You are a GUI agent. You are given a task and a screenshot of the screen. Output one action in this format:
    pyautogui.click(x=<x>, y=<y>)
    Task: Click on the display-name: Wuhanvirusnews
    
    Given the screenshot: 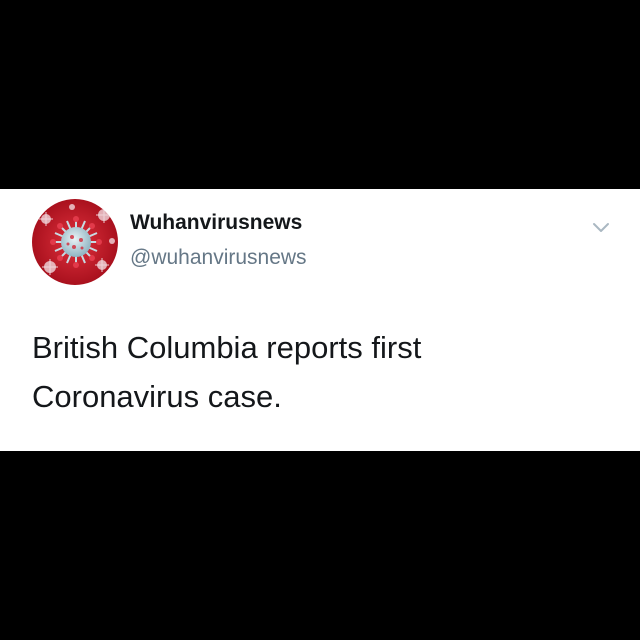 What is the action you would take?
    pyautogui.click(x=216, y=223)
    